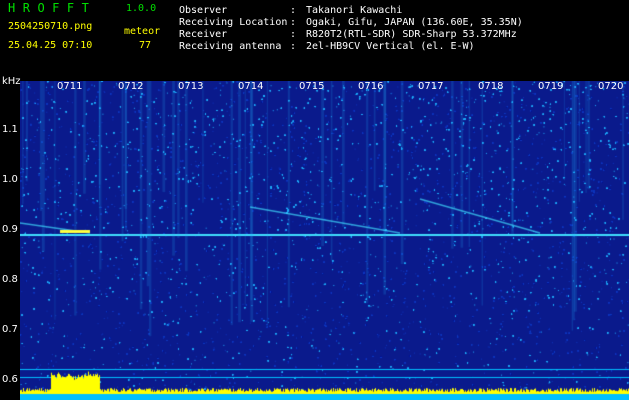 The image size is (629, 400). What do you see at coordinates (203, 10) in the screenshot?
I see `observer-key: Observer` at bounding box center [203, 10].